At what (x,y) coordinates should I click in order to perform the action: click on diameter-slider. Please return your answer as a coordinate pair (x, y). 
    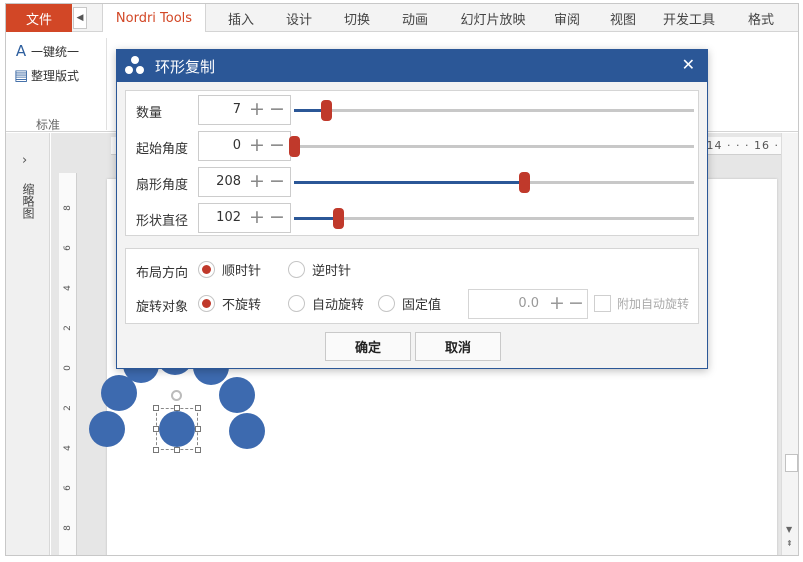
    Looking at the image, I should click on (494, 218).